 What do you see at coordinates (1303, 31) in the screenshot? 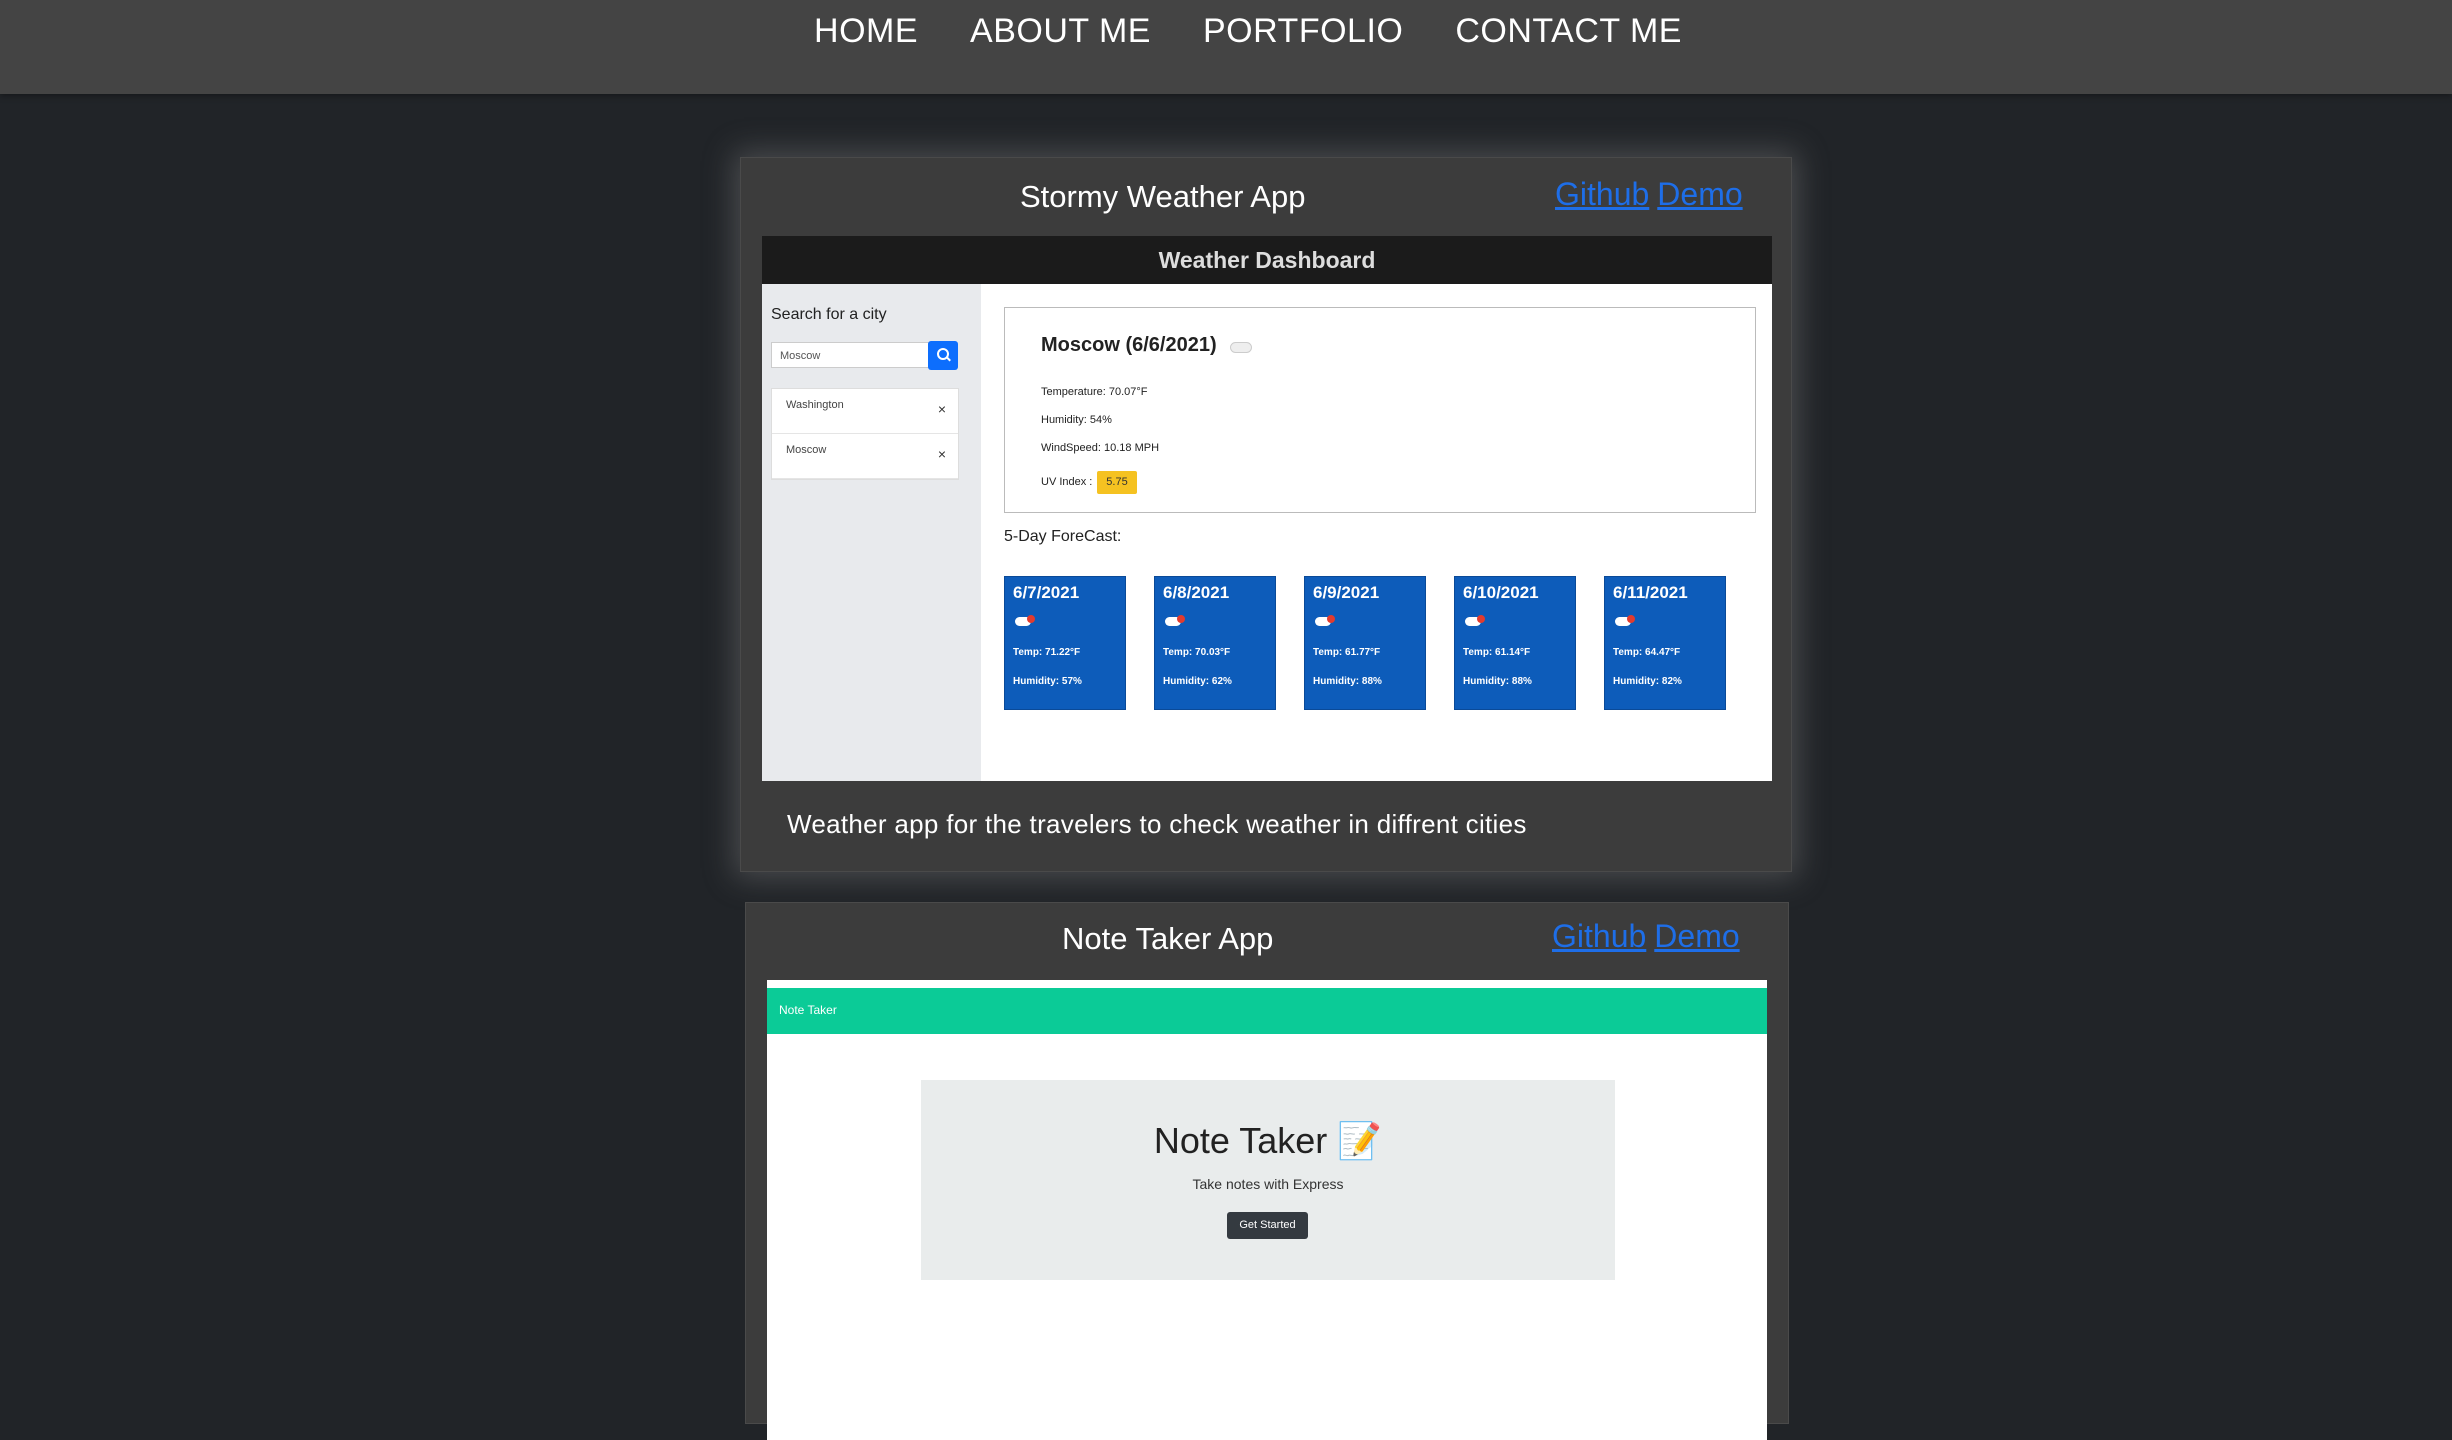
I see `nav-portfolio: PORTFOLIO` at bounding box center [1303, 31].